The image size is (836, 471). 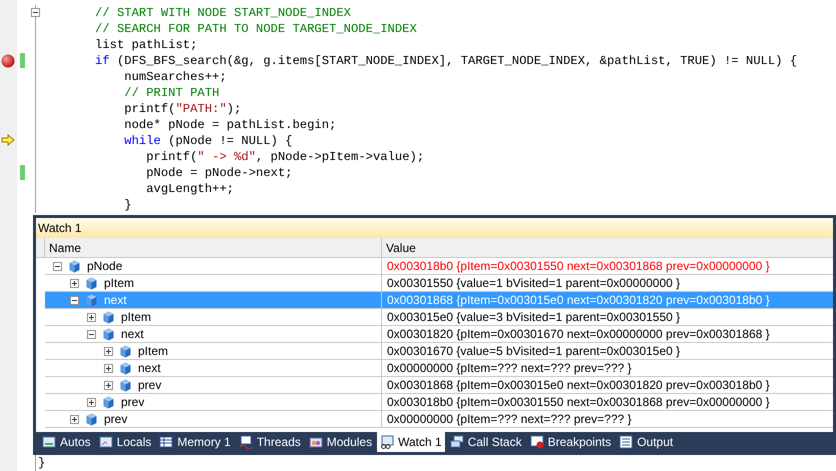 I want to click on watch-row: next 0x00000000 {pItem=??? next=??? prev=??? }, so click(x=439, y=368).